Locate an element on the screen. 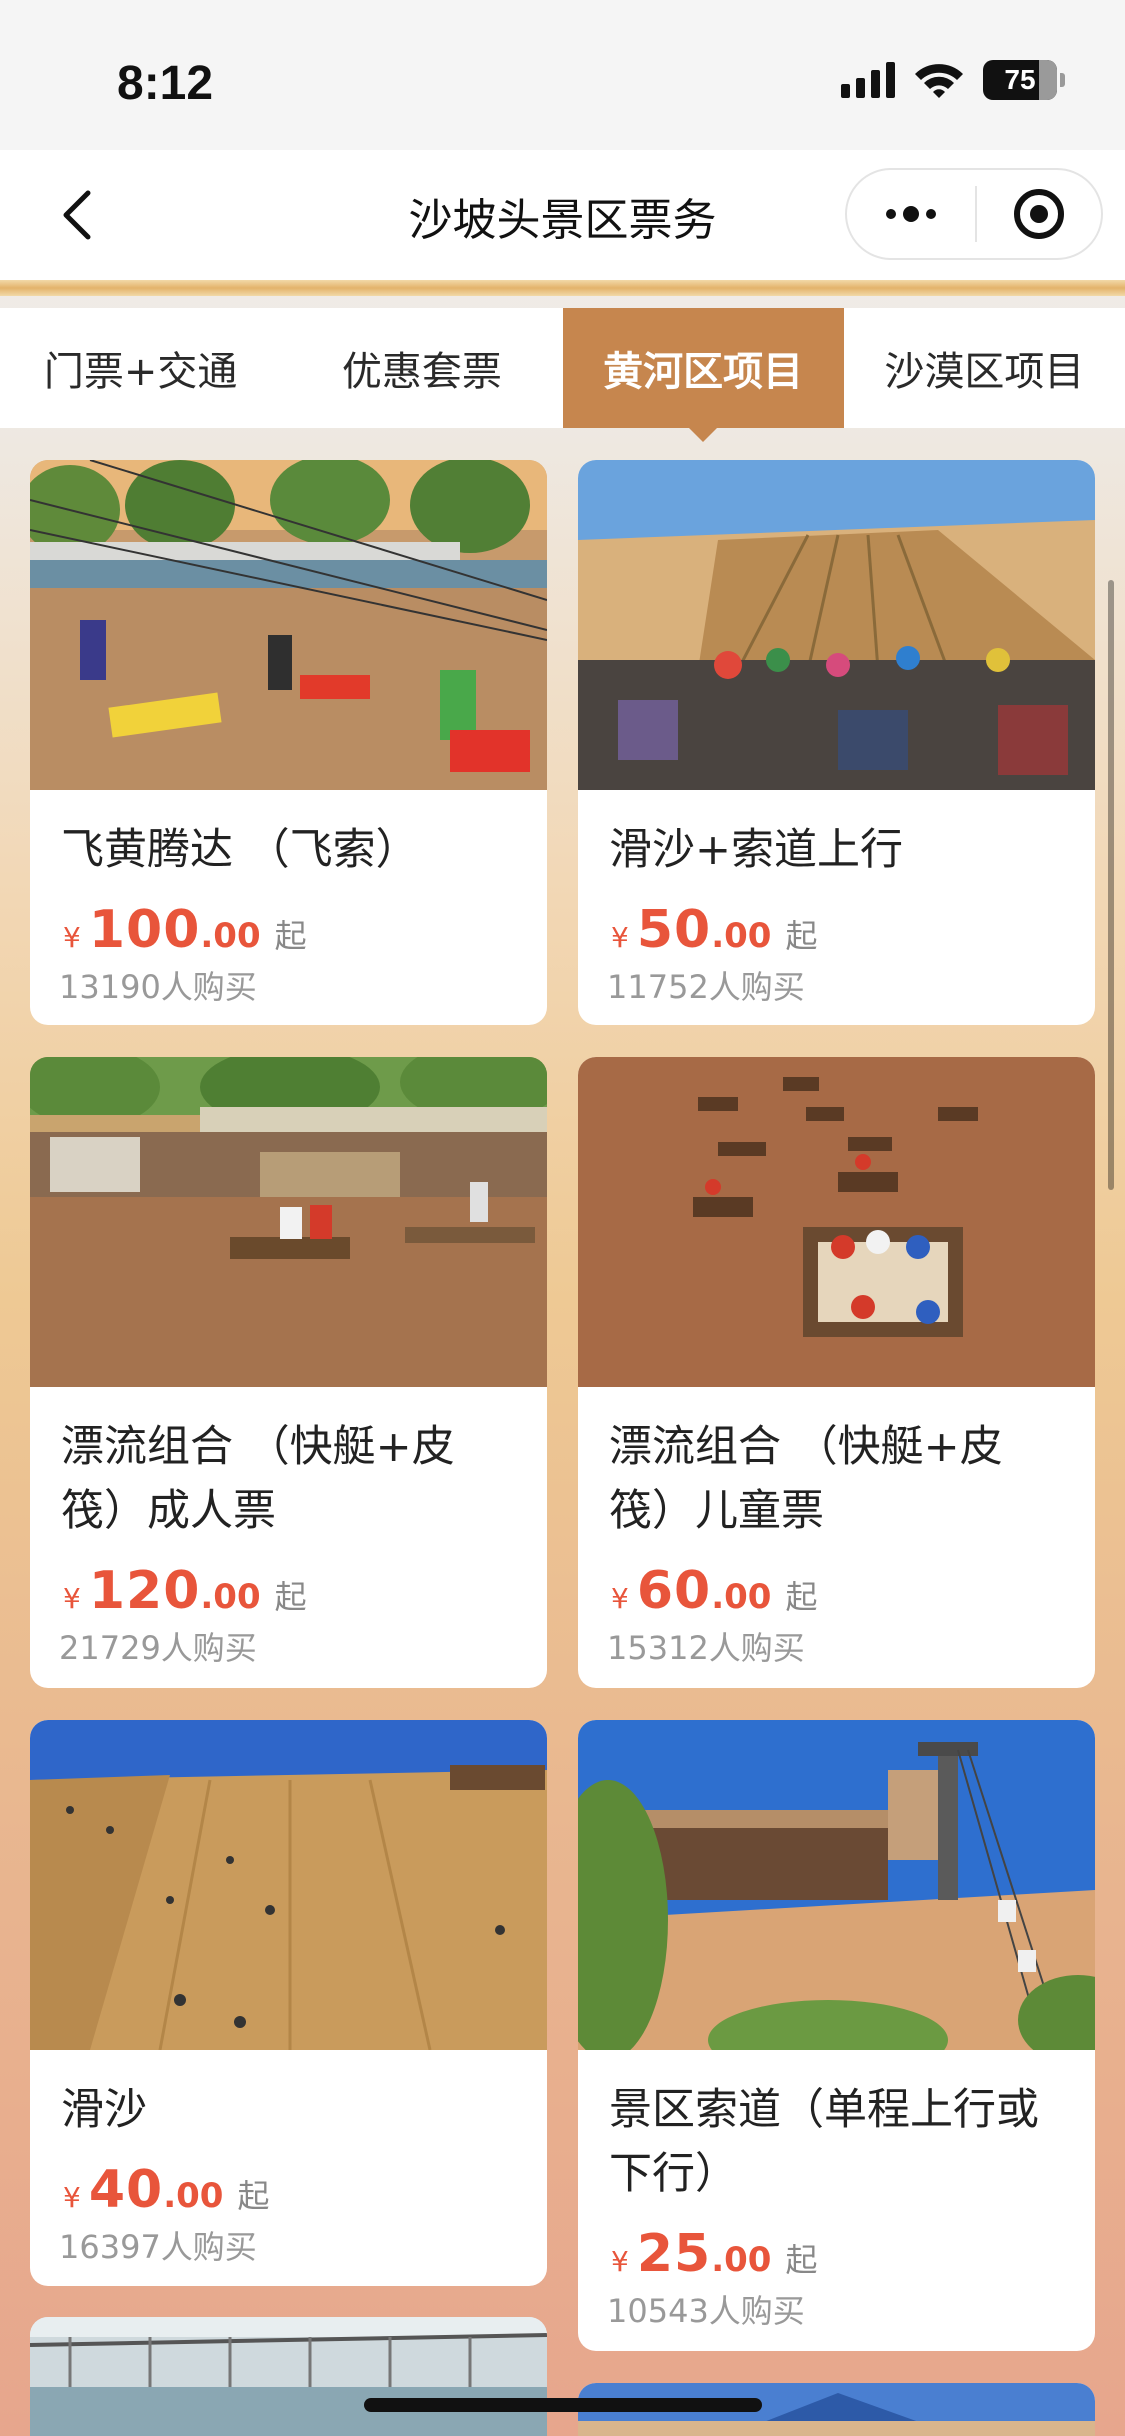 The image size is (1125, 2436). mini-program-capsule is located at coordinates (974, 214).